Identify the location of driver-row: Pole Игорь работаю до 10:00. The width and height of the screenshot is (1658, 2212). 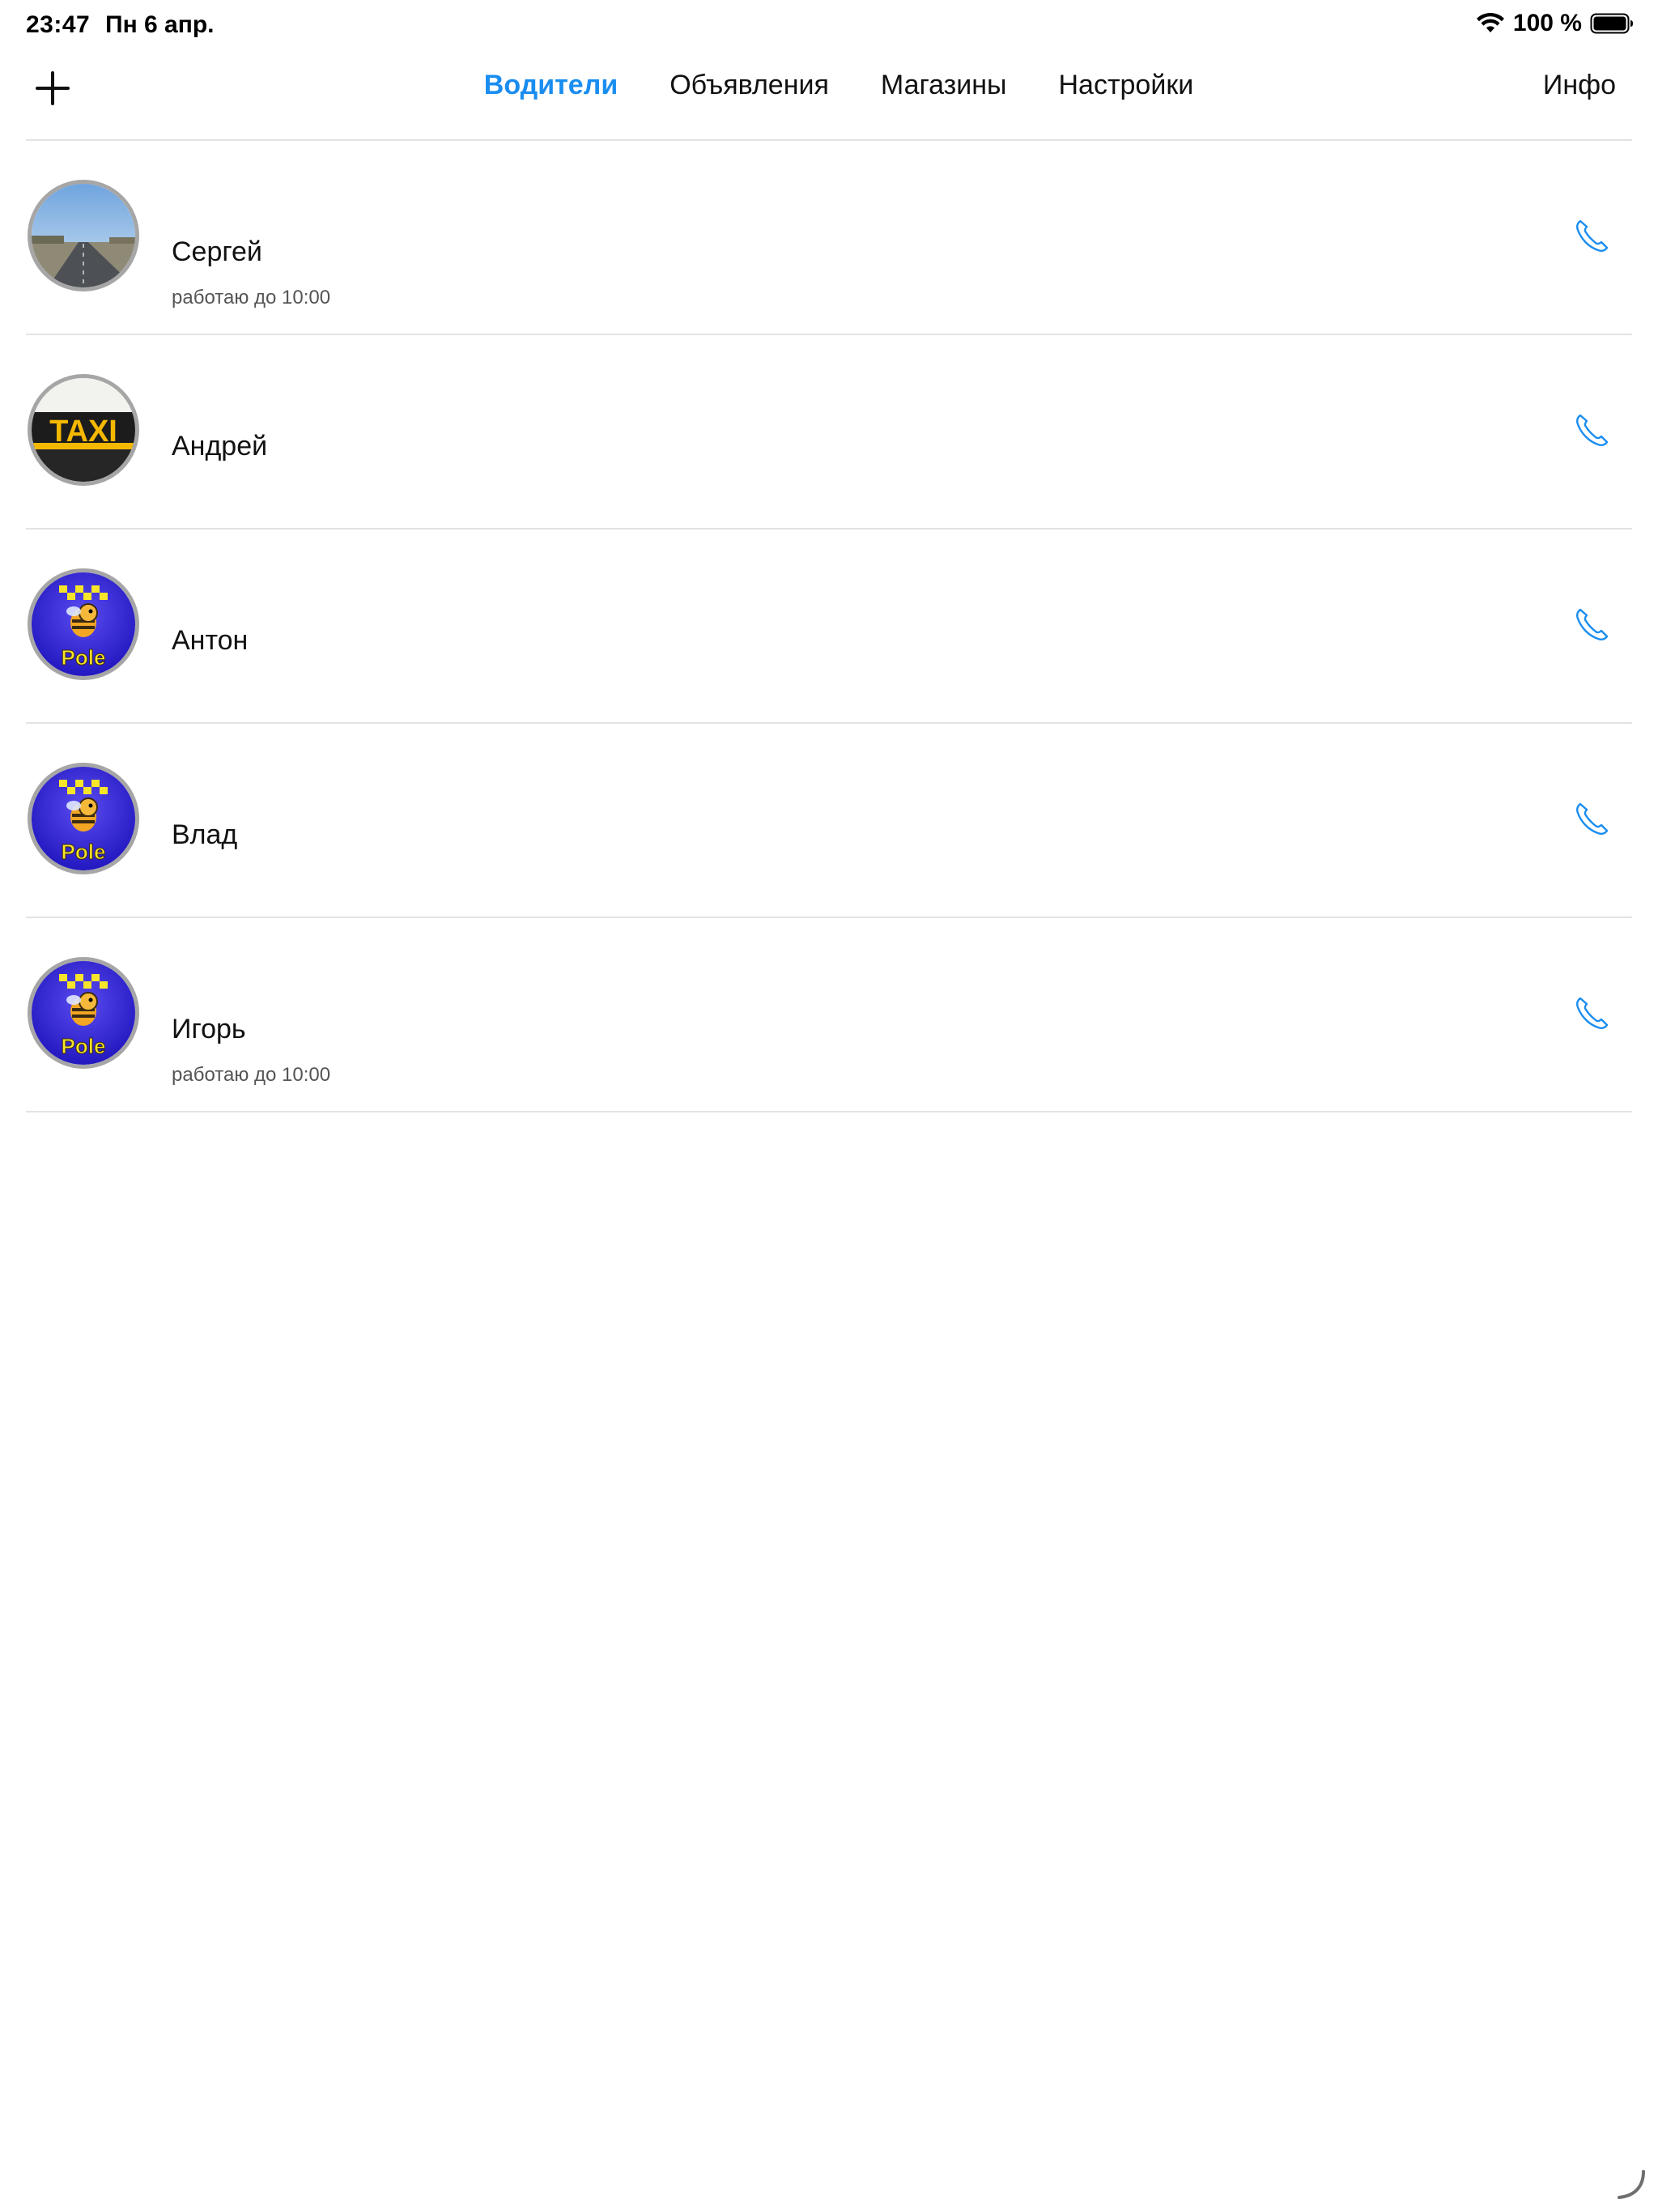
(829, 1015).